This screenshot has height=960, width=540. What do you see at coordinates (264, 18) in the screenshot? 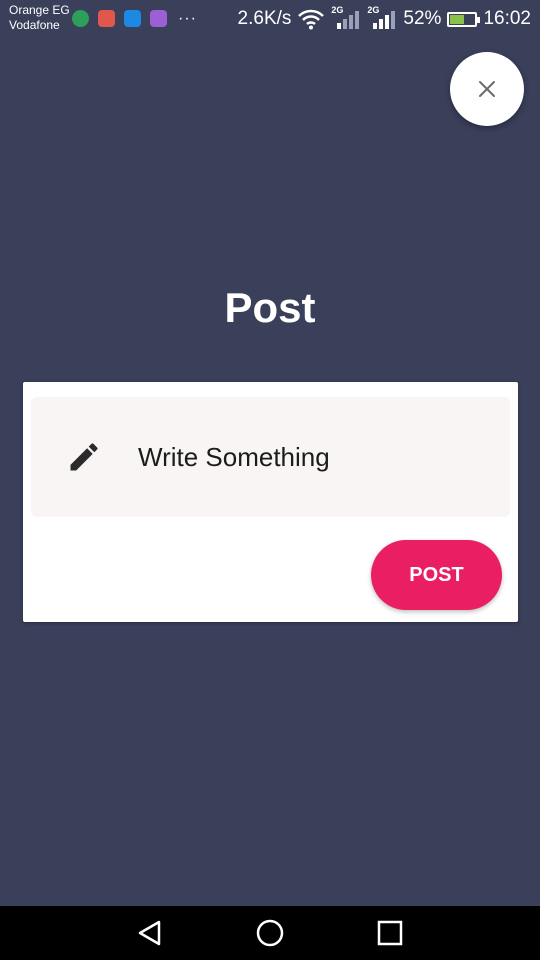
I see `network-speed: 2.6K/s` at bounding box center [264, 18].